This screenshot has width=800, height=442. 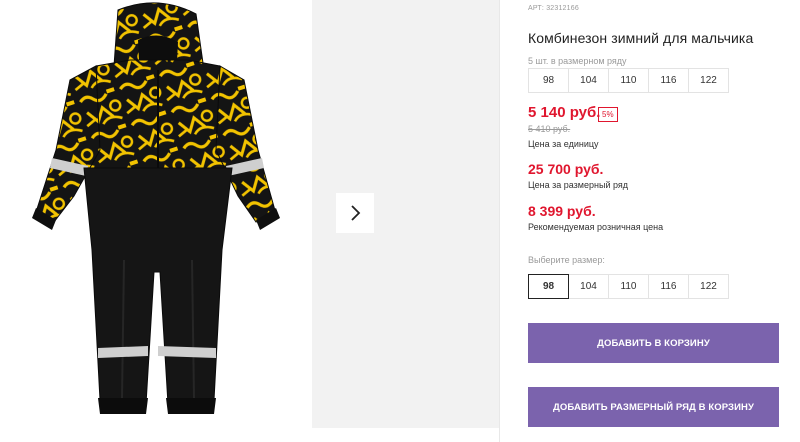 What do you see at coordinates (668, 80) in the screenshot?
I see `pack-size: 116` at bounding box center [668, 80].